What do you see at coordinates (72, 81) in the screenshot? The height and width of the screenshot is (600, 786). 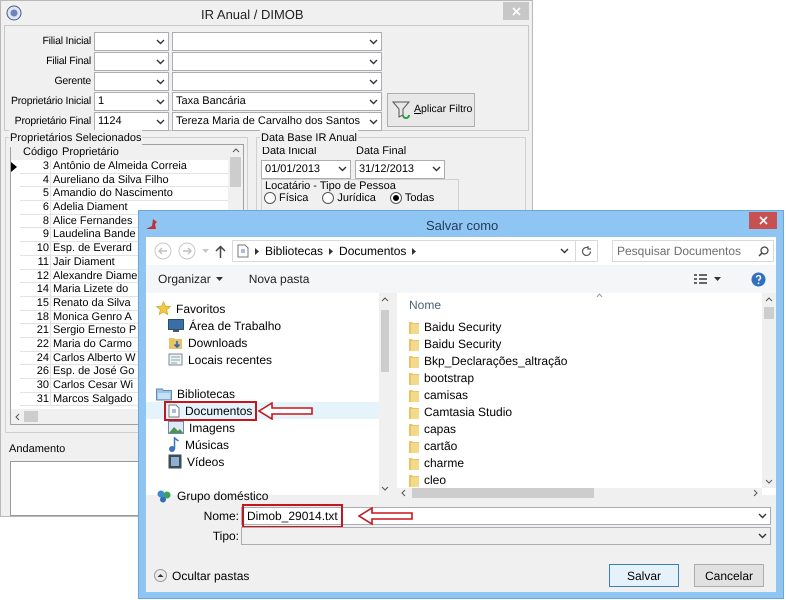 I see `field-label: Gerente` at bounding box center [72, 81].